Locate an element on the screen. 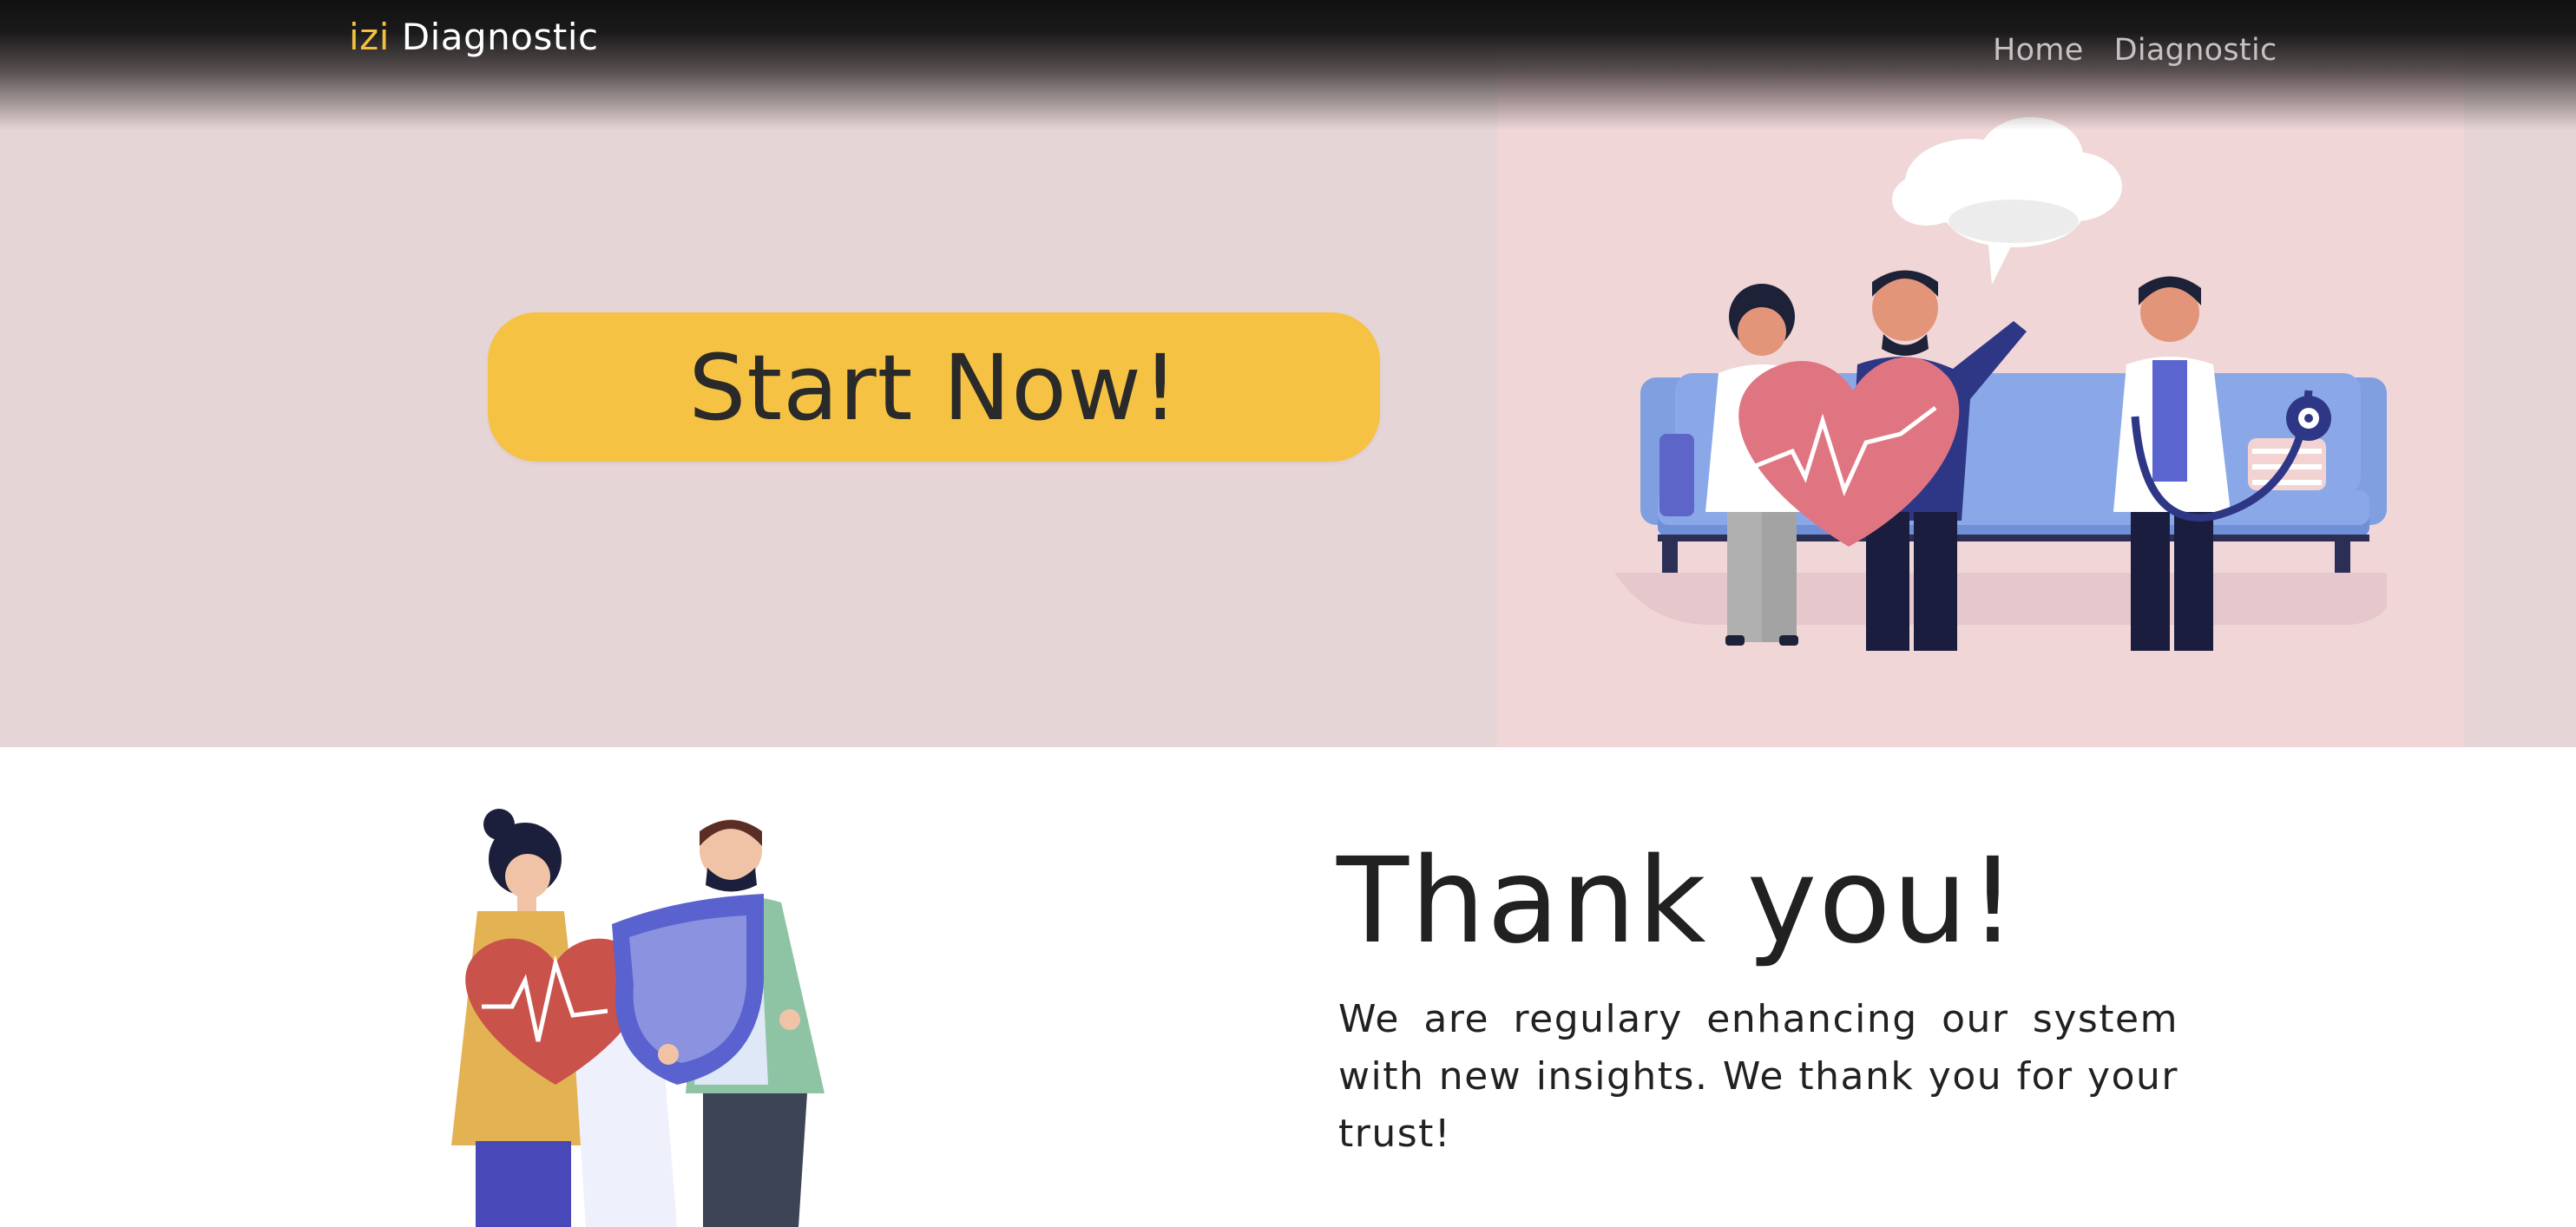 This screenshot has height=1227, width=2576. nav-link-diagnostic: Diagnostic is located at coordinates (2195, 51).